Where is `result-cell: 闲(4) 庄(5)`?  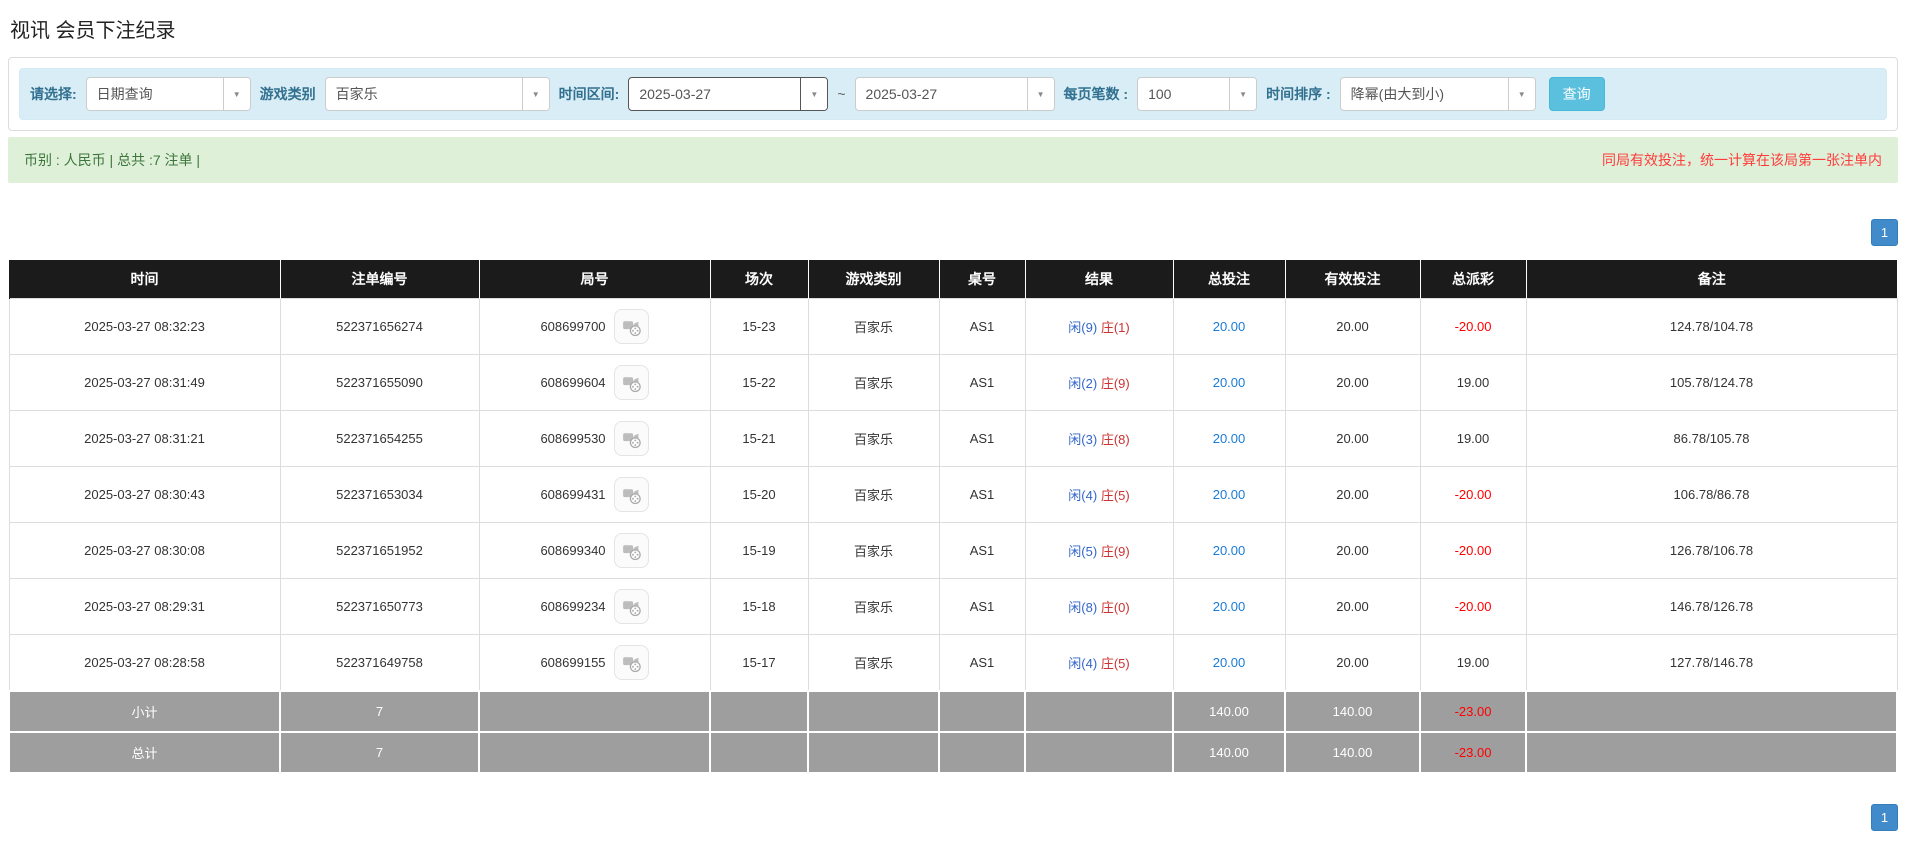 result-cell: 闲(4) 庄(5) is located at coordinates (1099, 494).